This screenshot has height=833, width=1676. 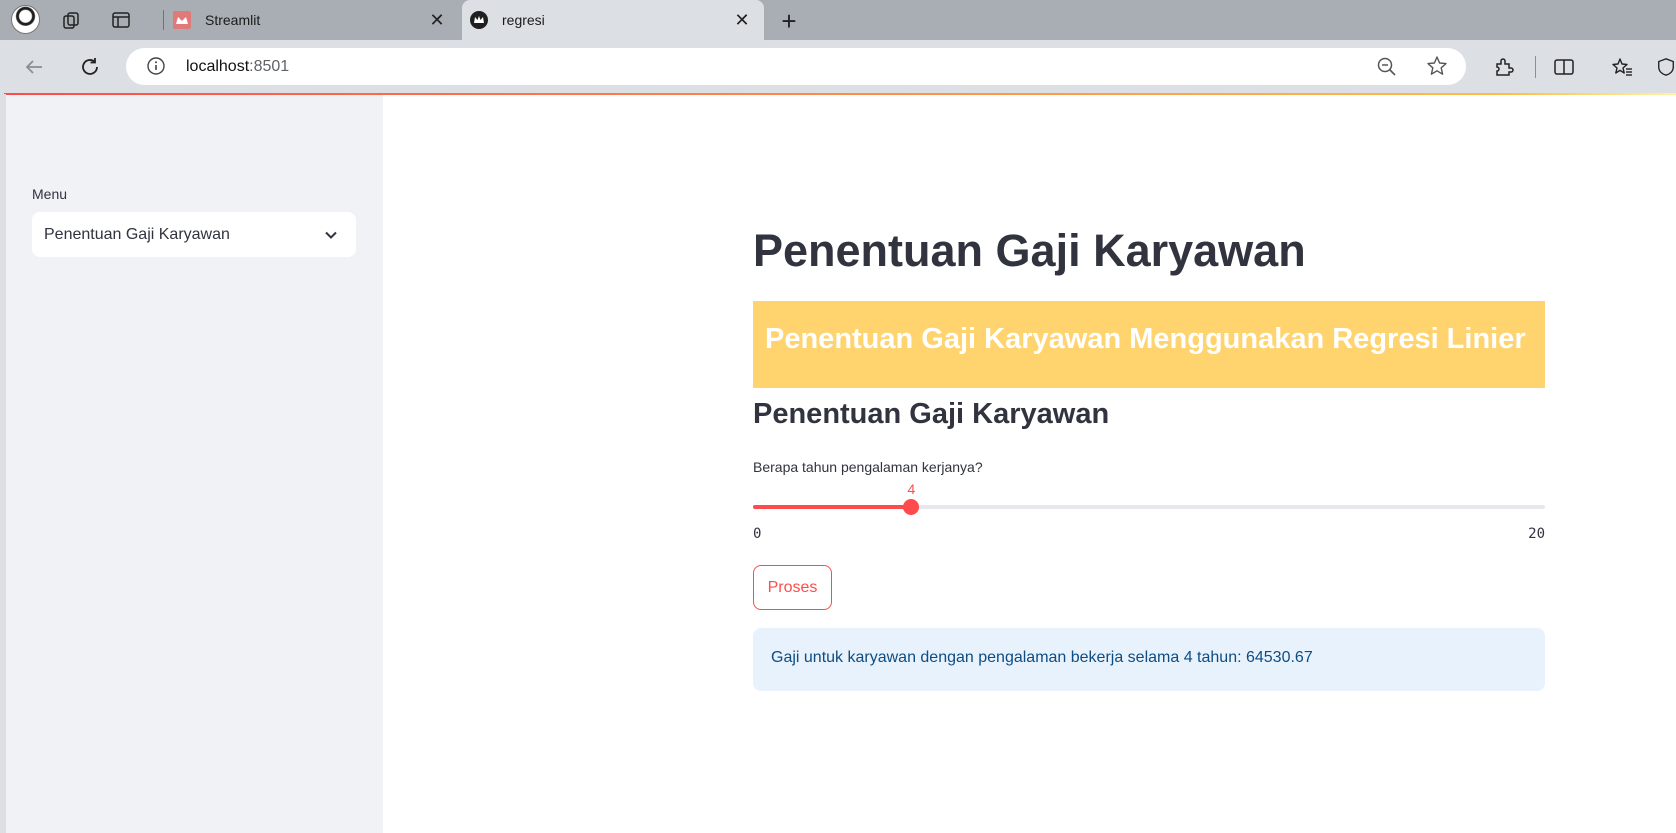 What do you see at coordinates (868, 467) in the screenshot?
I see `slider-label: Berapa tahun pengalaman kerjanya?` at bounding box center [868, 467].